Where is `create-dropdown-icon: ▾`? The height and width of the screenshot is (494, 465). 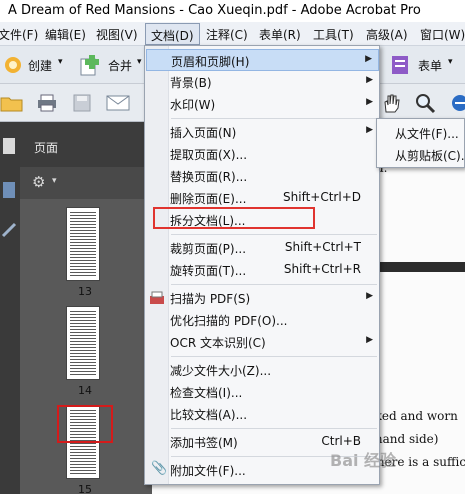 create-dropdown-icon: ▾ is located at coordinates (60, 62).